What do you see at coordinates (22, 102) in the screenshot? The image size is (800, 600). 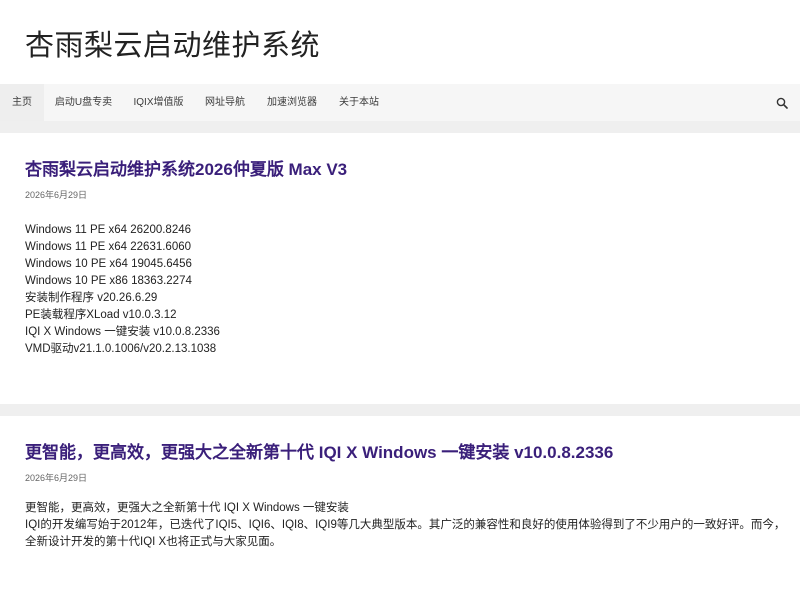 I see `nav-item-home: 主页` at bounding box center [22, 102].